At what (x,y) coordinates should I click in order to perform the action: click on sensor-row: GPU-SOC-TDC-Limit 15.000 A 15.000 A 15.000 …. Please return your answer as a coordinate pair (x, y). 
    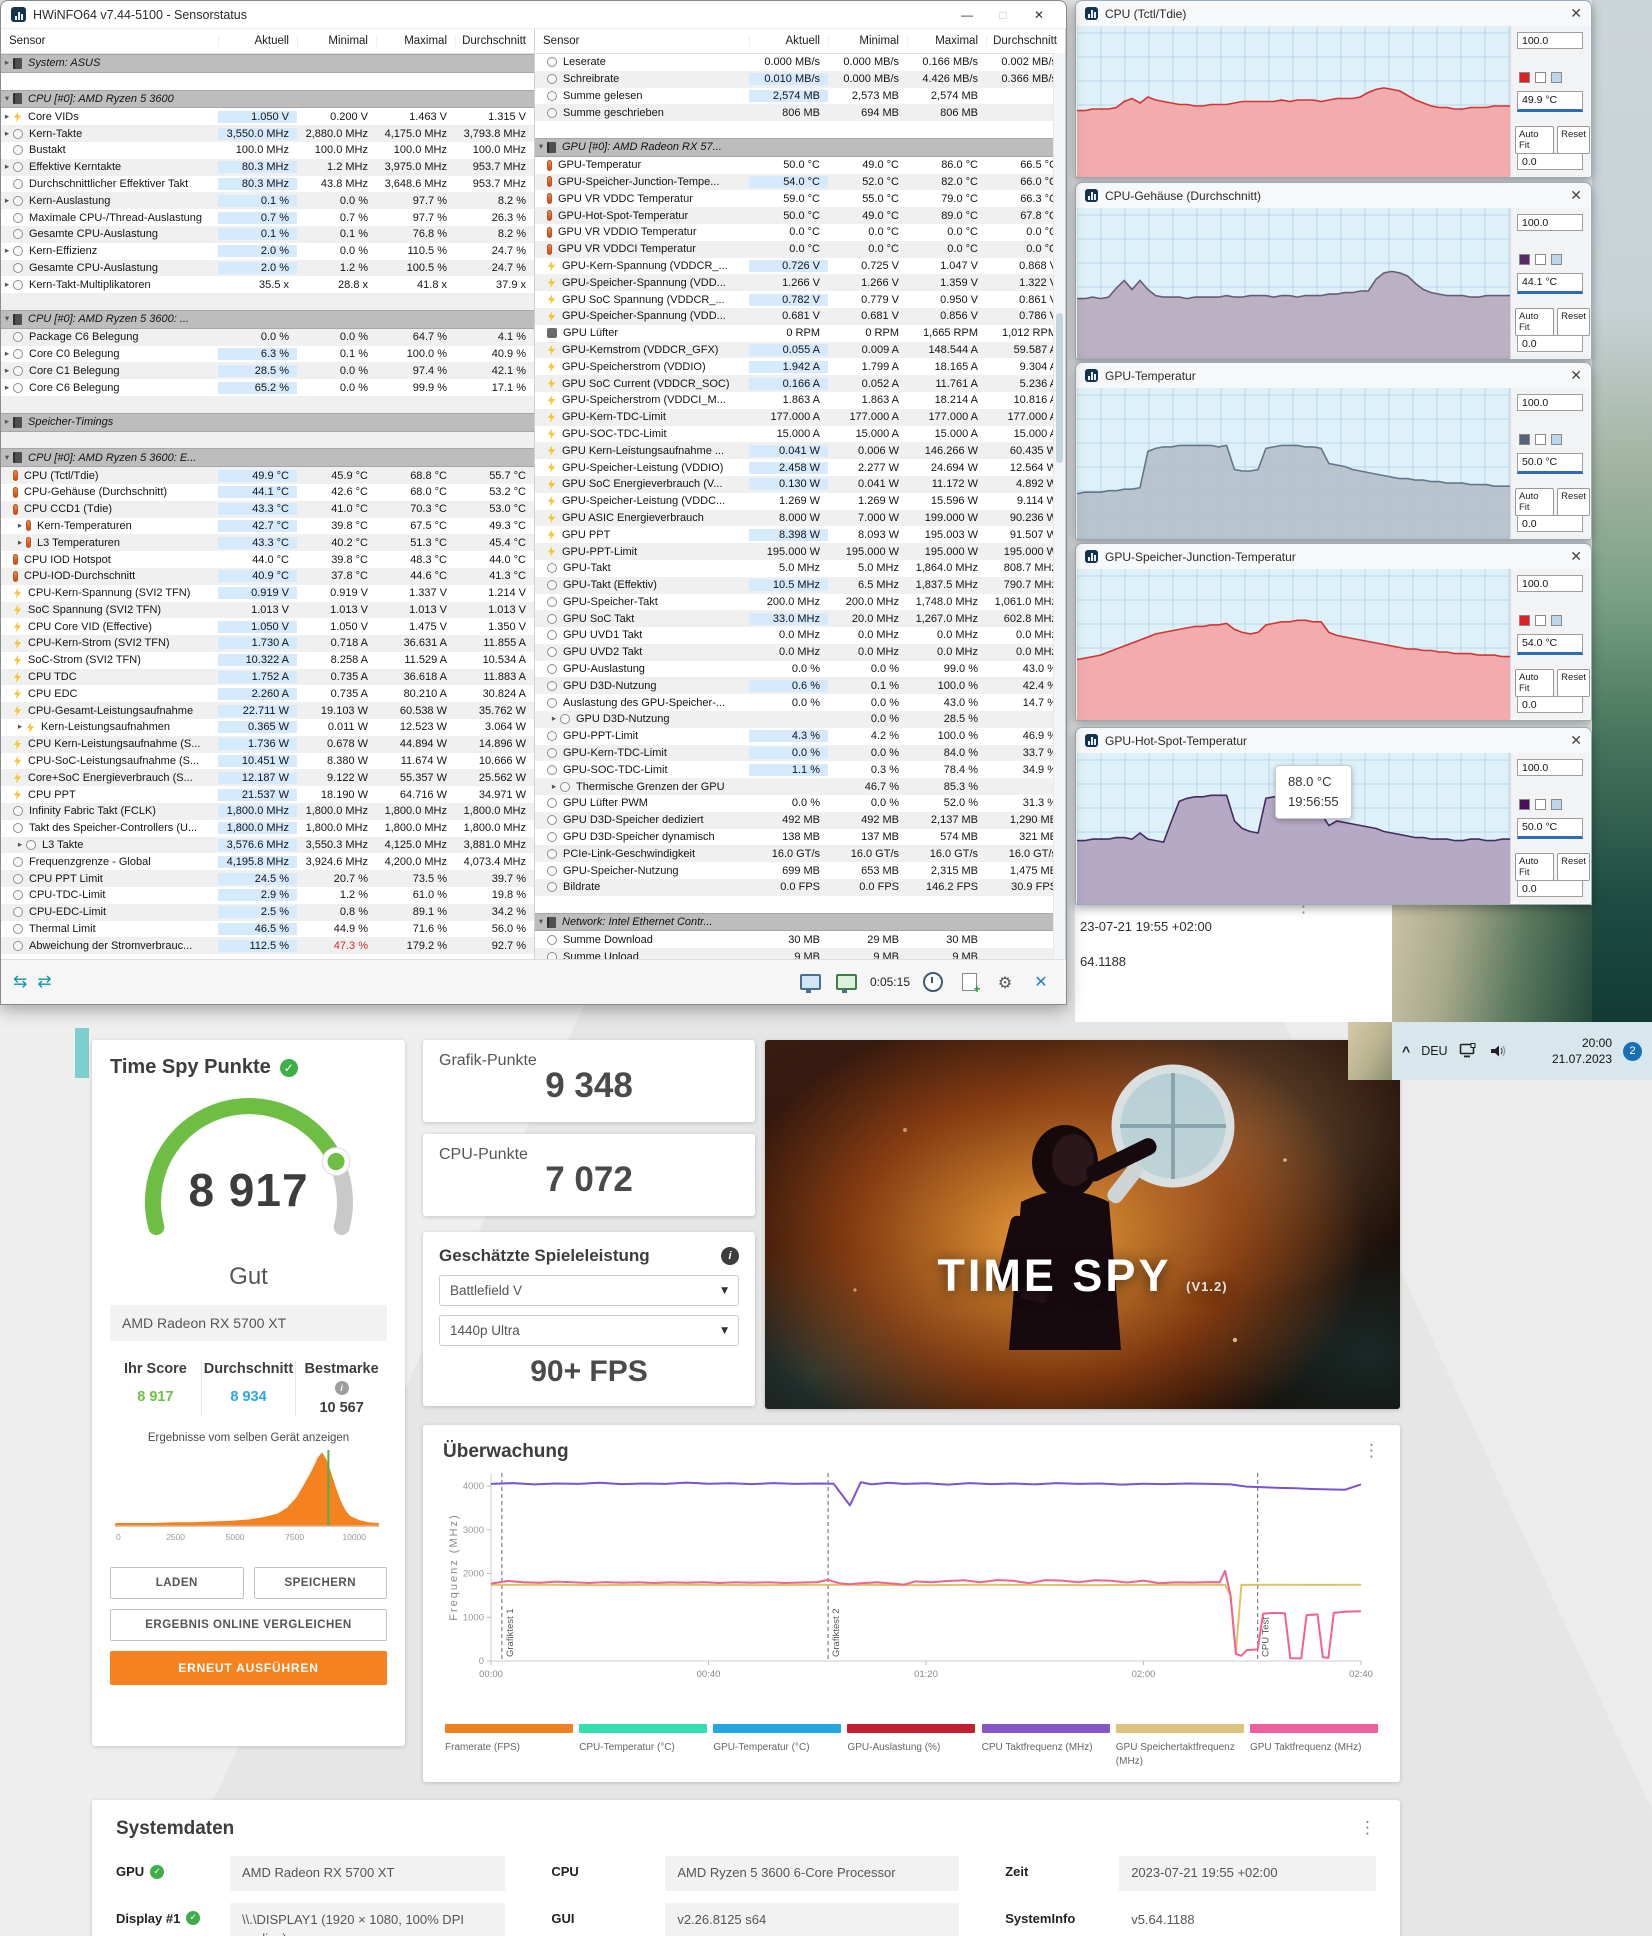
    Looking at the image, I should click on (800, 434).